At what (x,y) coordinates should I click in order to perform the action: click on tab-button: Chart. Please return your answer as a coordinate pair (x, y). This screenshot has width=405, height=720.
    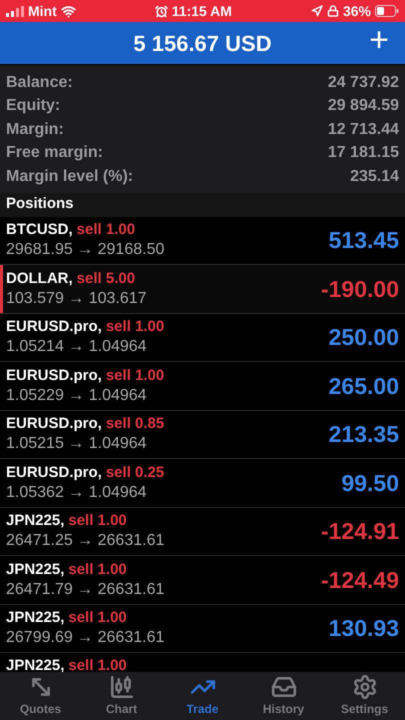
    Looking at the image, I should click on (121, 696).